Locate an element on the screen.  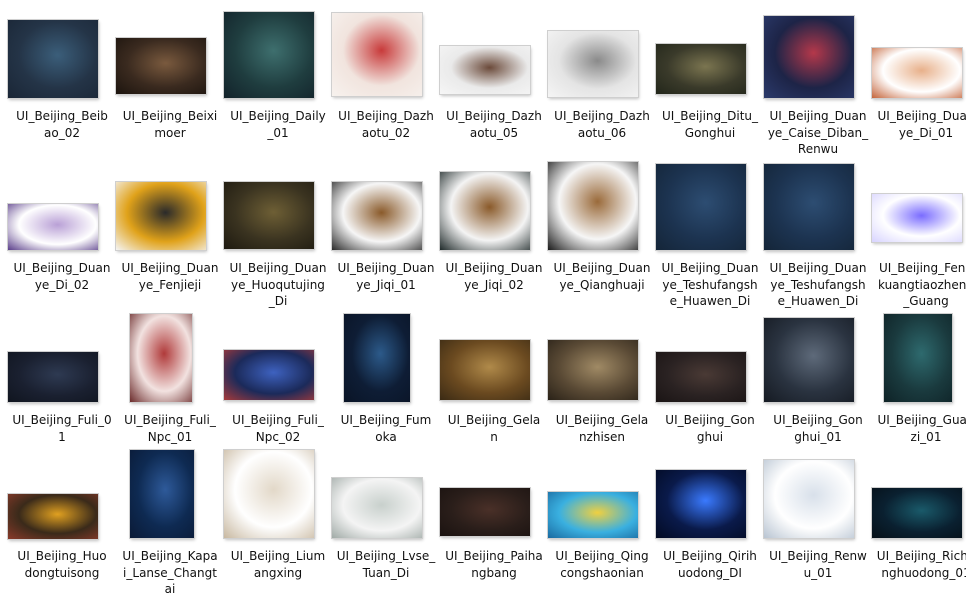
file-name-label: UI_Beijing_Beixi moer is located at coordinates (170, 124).